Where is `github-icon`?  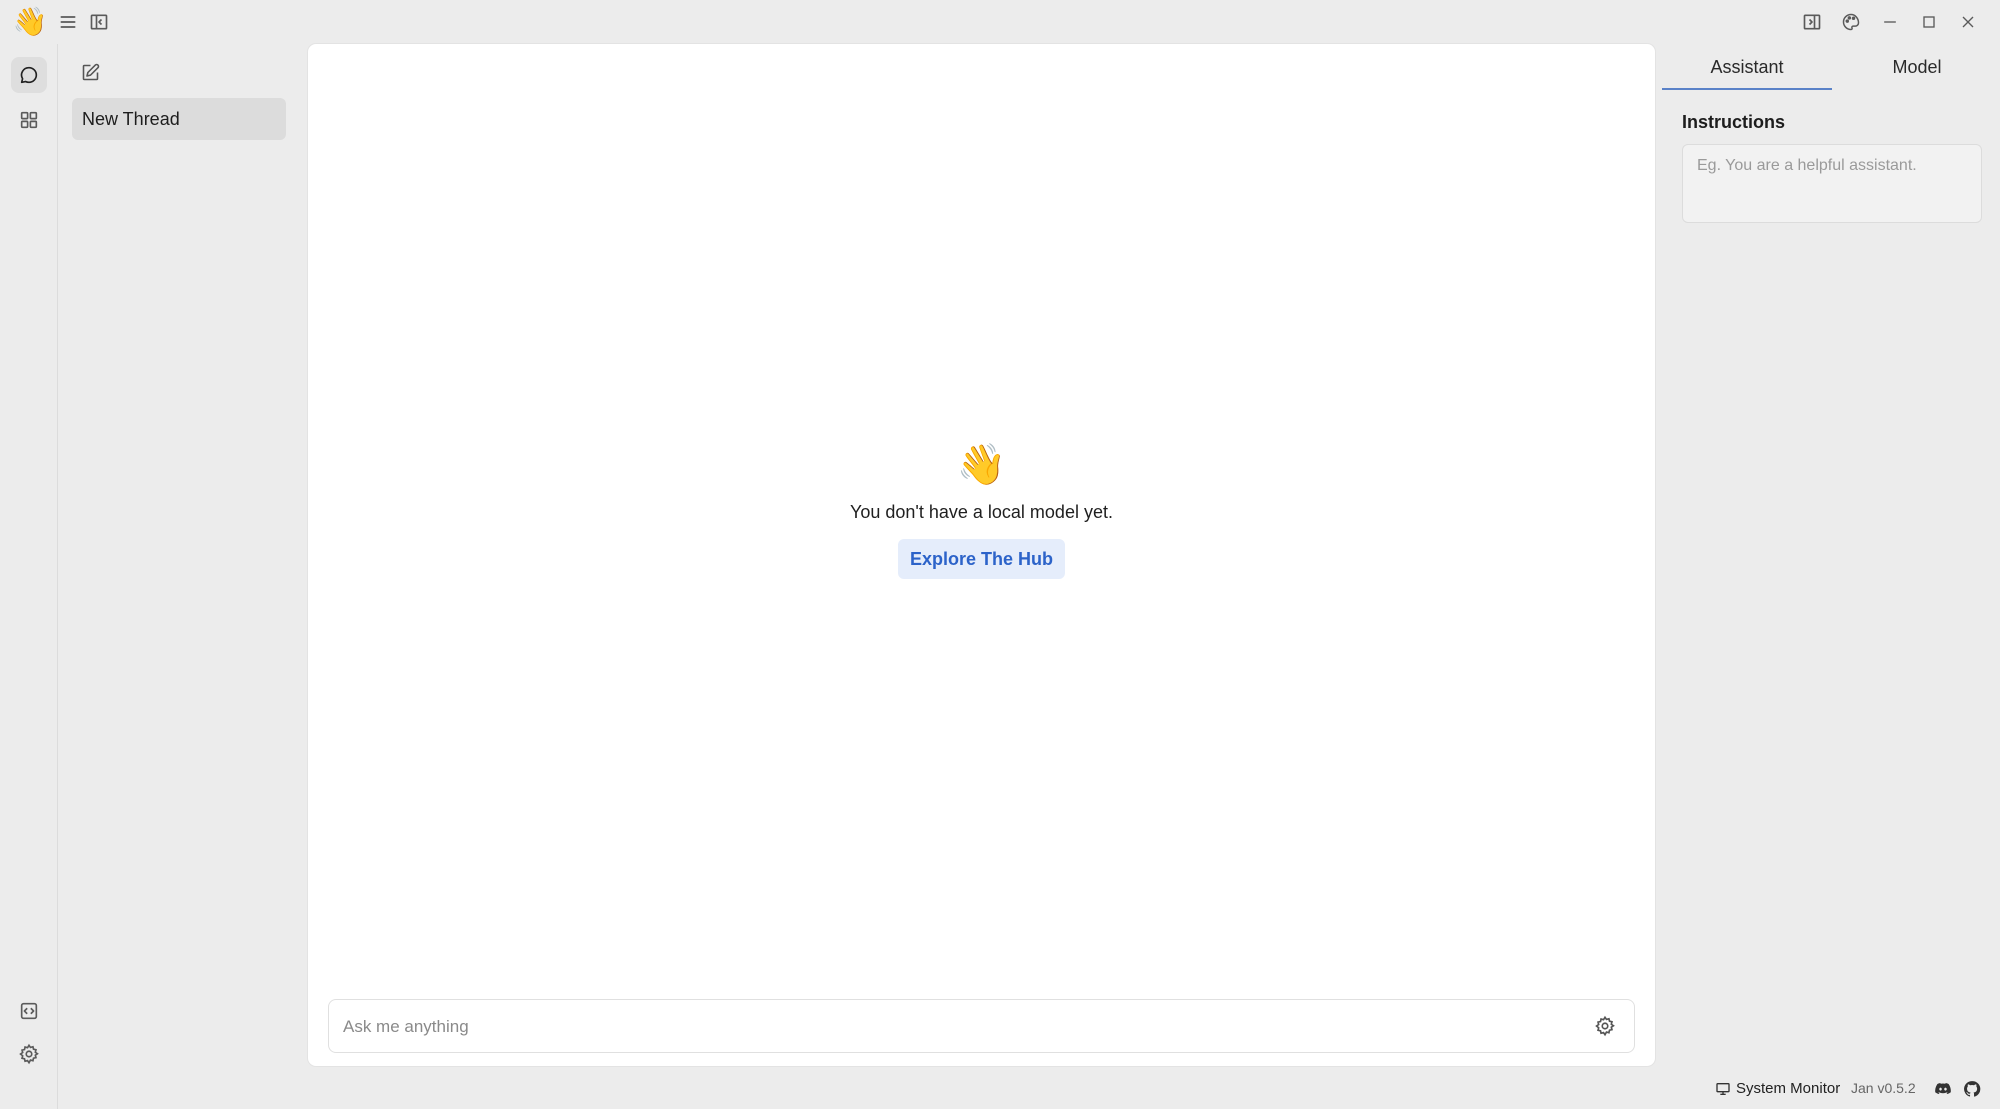 github-icon is located at coordinates (1972, 1089).